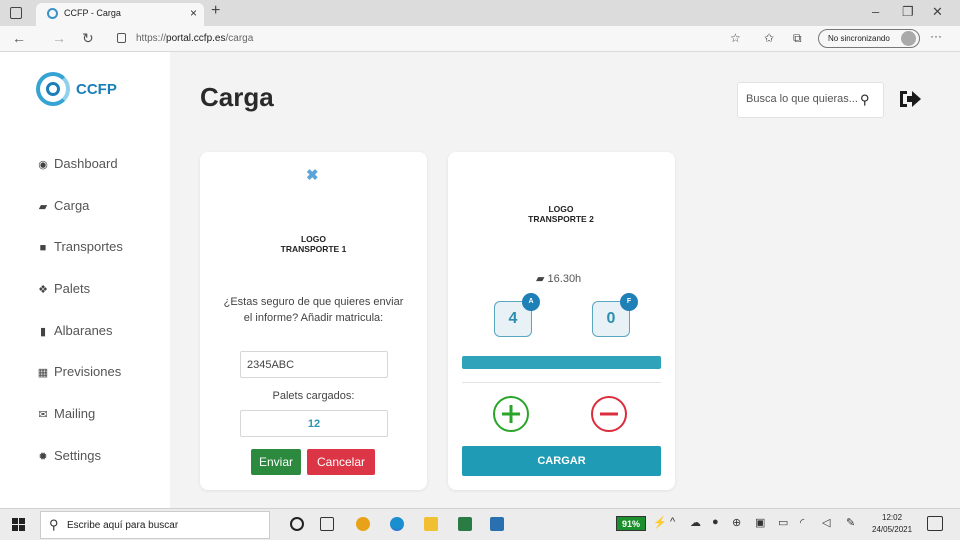  I want to click on taskbar-search: ⚲ Escribe aquí para buscar, so click(155, 525).